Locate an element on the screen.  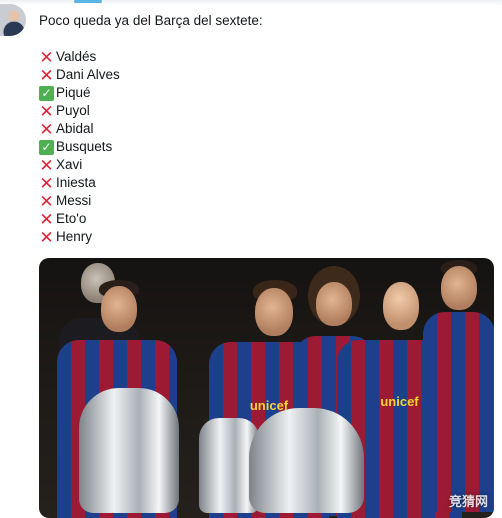
player-name: Puyol is located at coordinates (73, 110).